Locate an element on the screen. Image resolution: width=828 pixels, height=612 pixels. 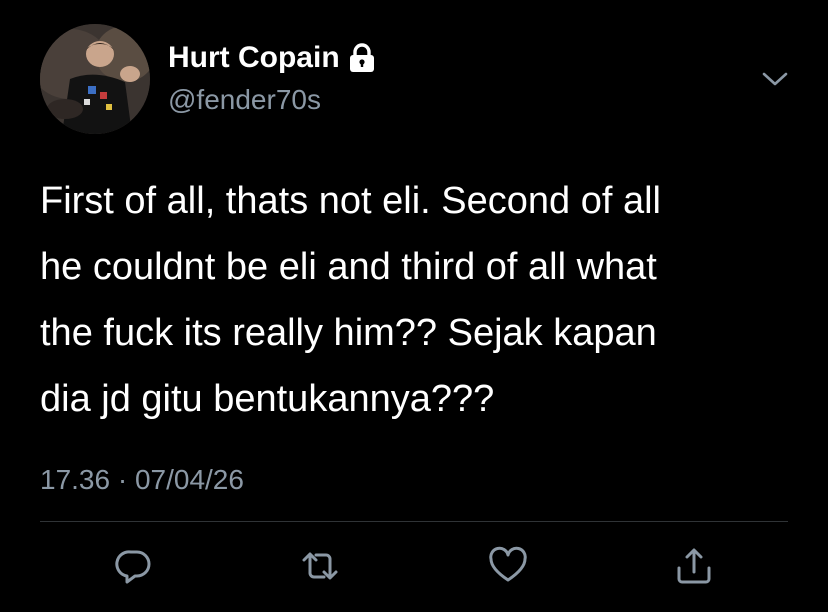
share-upload-icon is located at coordinates (694, 566).